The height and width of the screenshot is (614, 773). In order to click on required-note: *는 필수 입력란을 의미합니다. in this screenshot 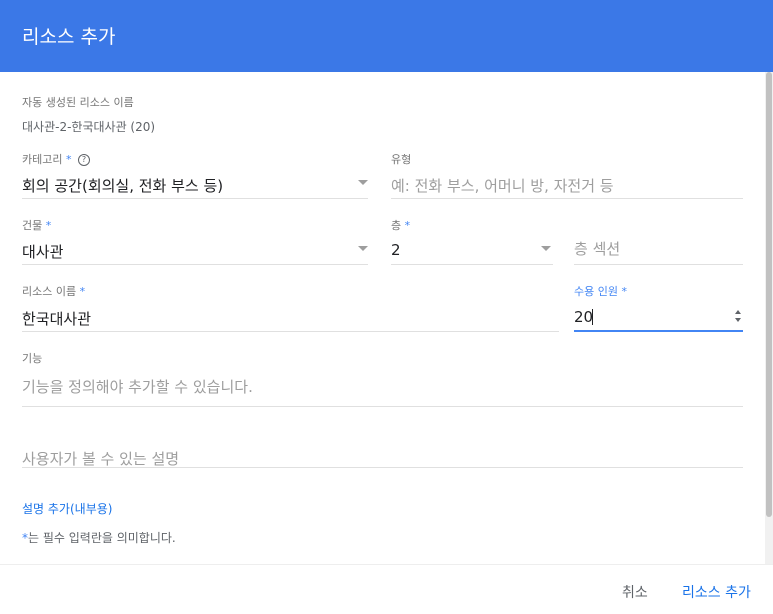, I will do `click(99, 538)`.